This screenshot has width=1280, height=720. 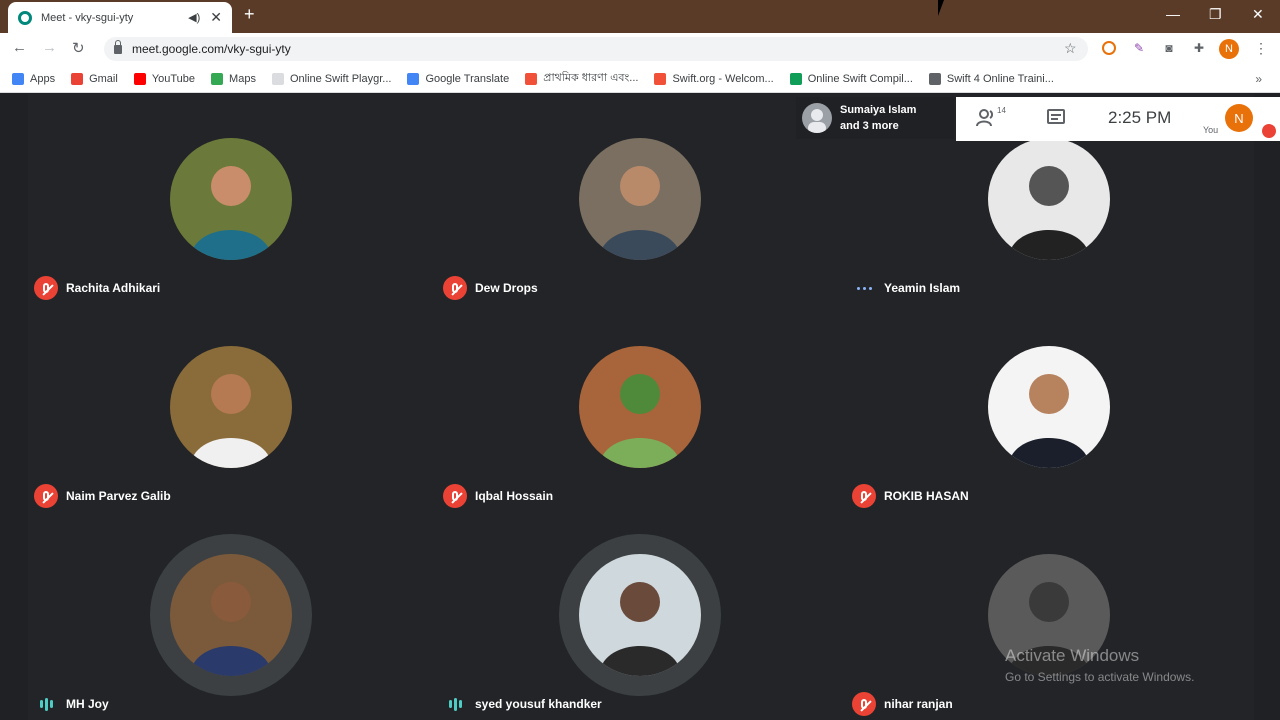 What do you see at coordinates (249, 14) in the screenshot?
I see `new-tab-button: +` at bounding box center [249, 14].